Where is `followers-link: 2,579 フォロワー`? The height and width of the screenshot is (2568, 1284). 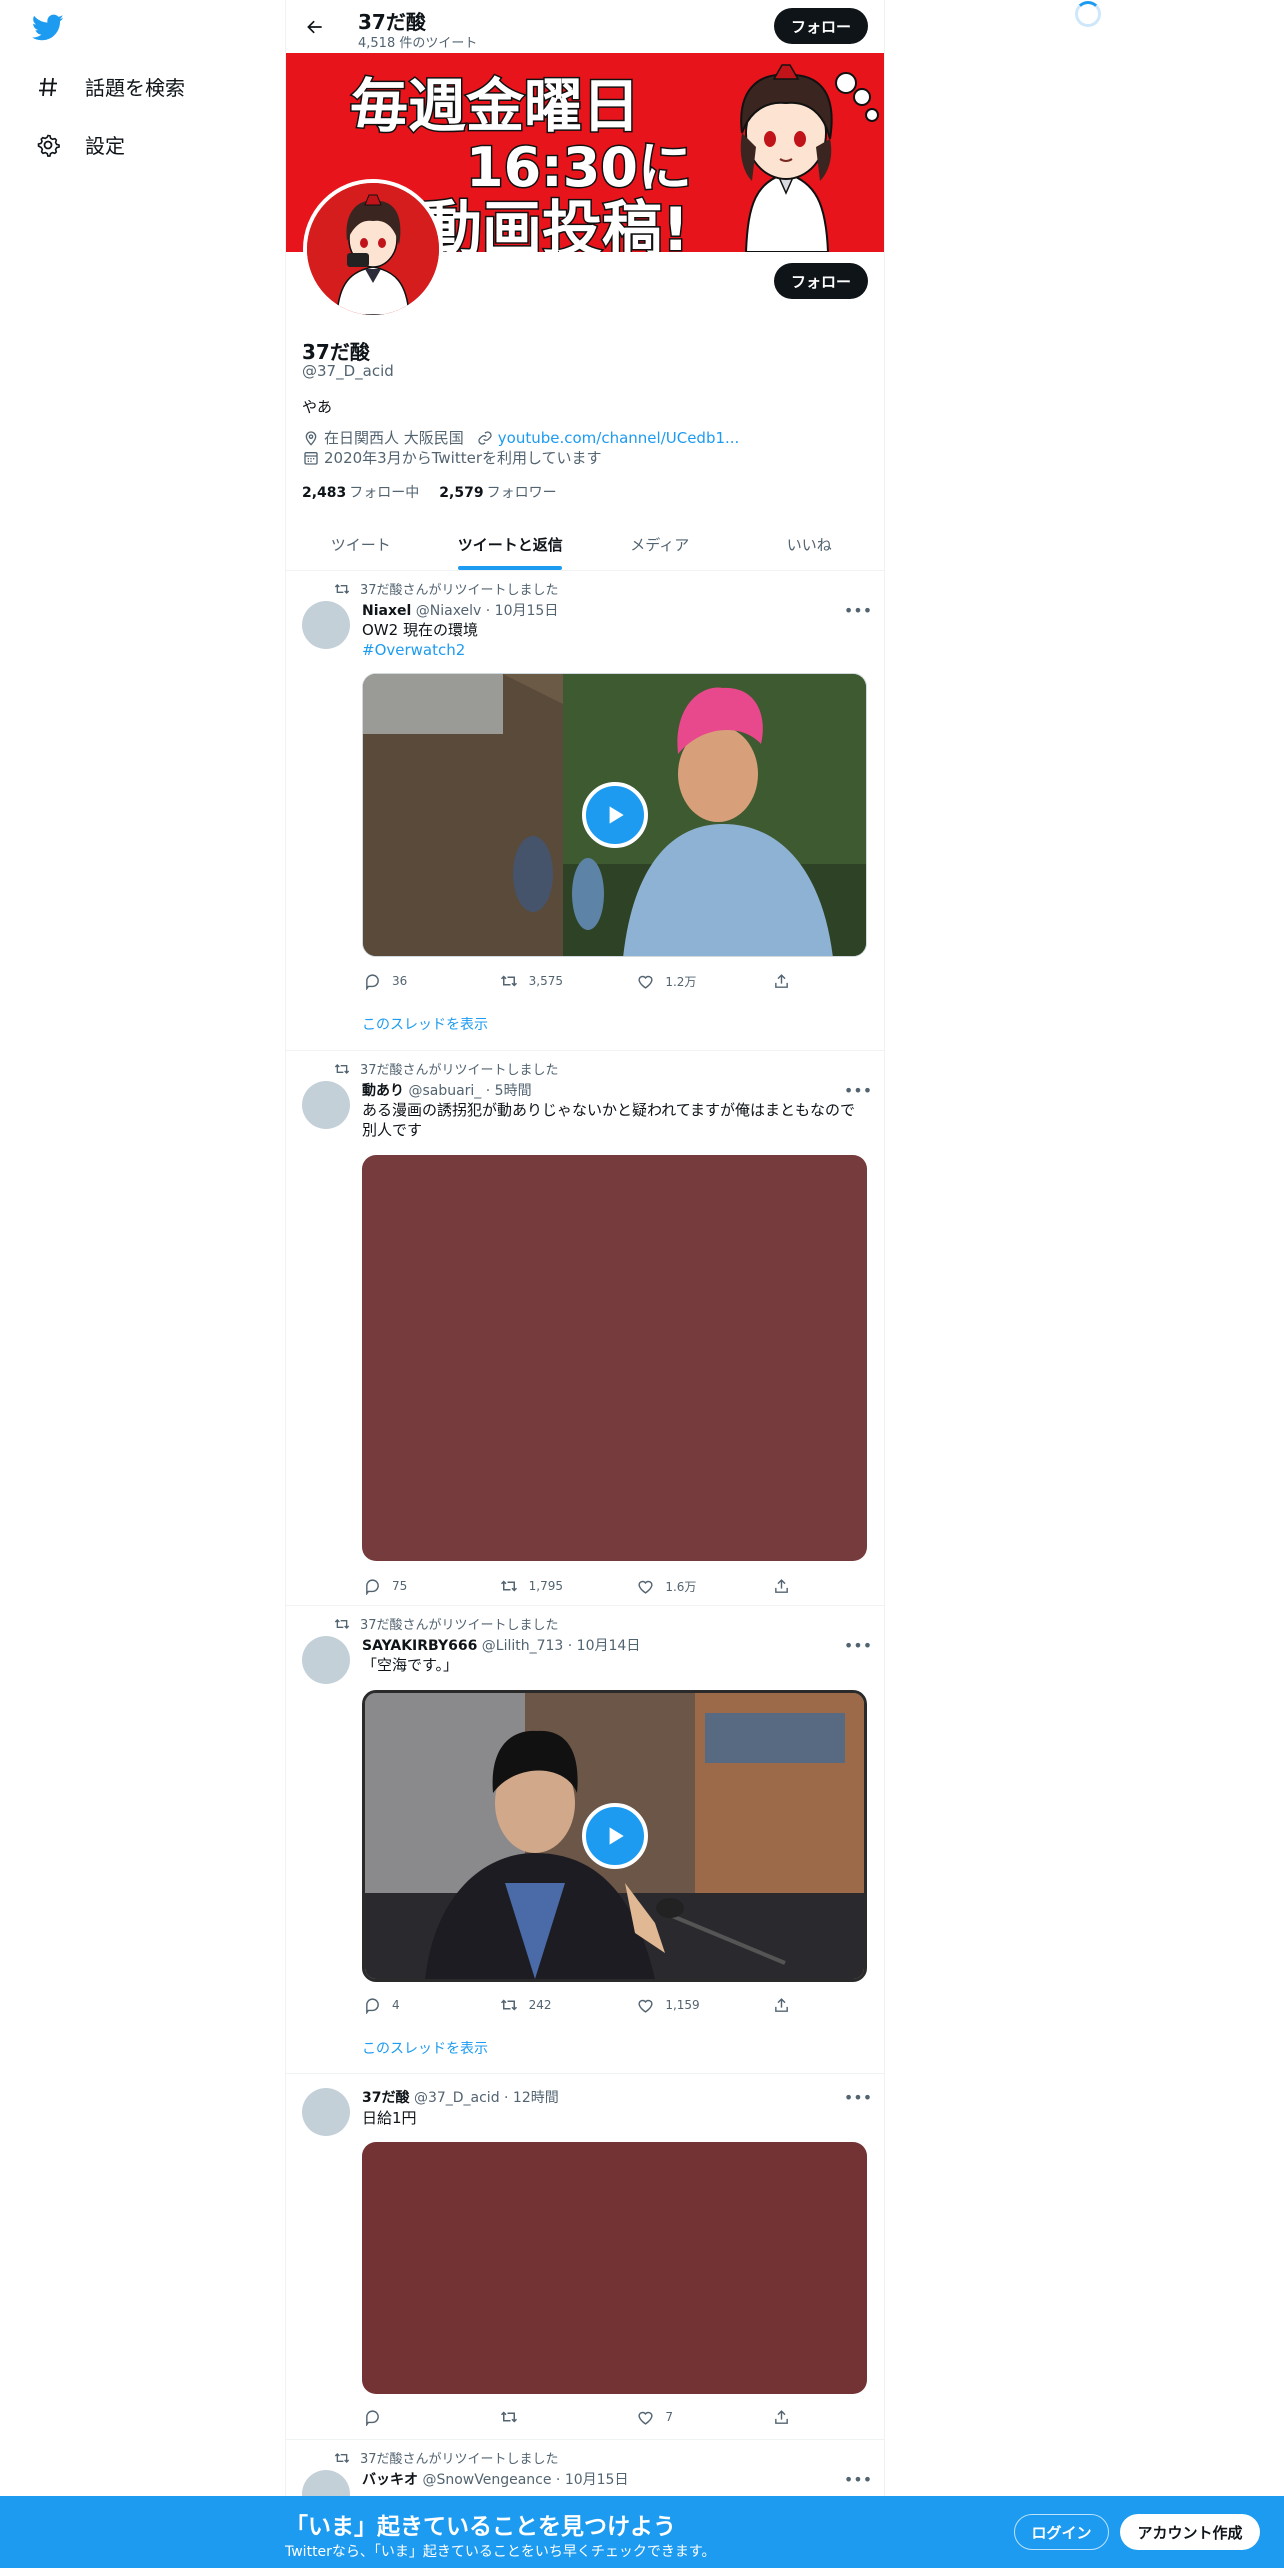 followers-link: 2,579 フォロワー is located at coordinates (497, 492).